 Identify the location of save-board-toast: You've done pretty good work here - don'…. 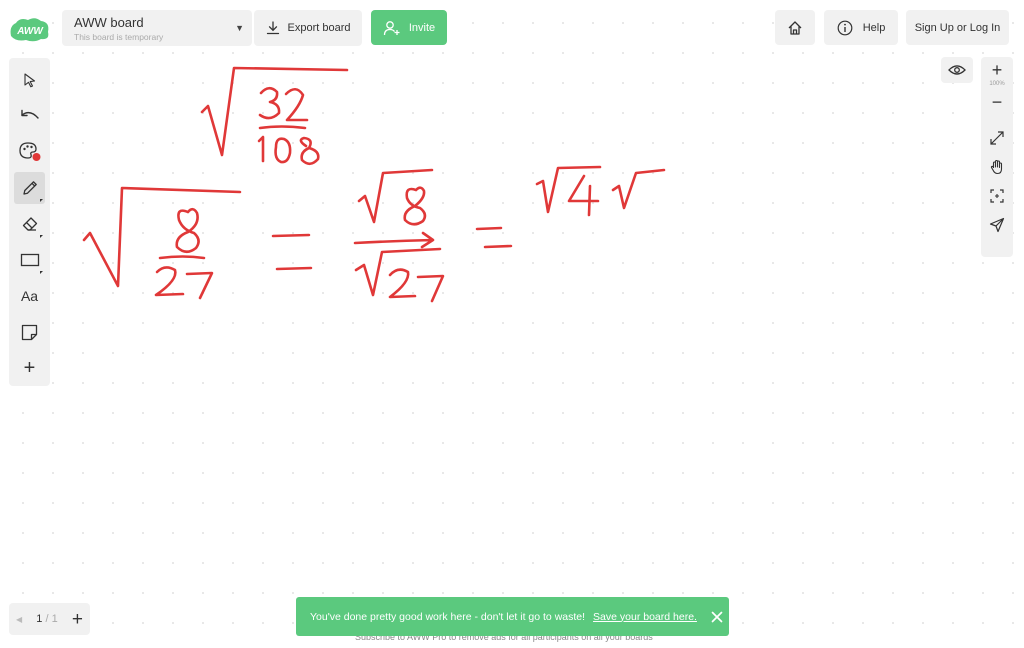
(512, 616).